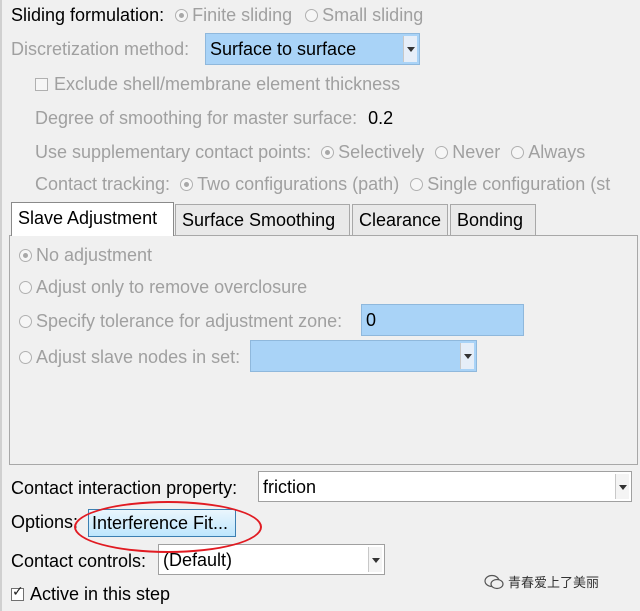 The height and width of the screenshot is (611, 640). Describe the element at coordinates (129, 357) in the screenshot. I see `radio-adjust-slave-nodes: Adjust slave nodes in set:` at that location.